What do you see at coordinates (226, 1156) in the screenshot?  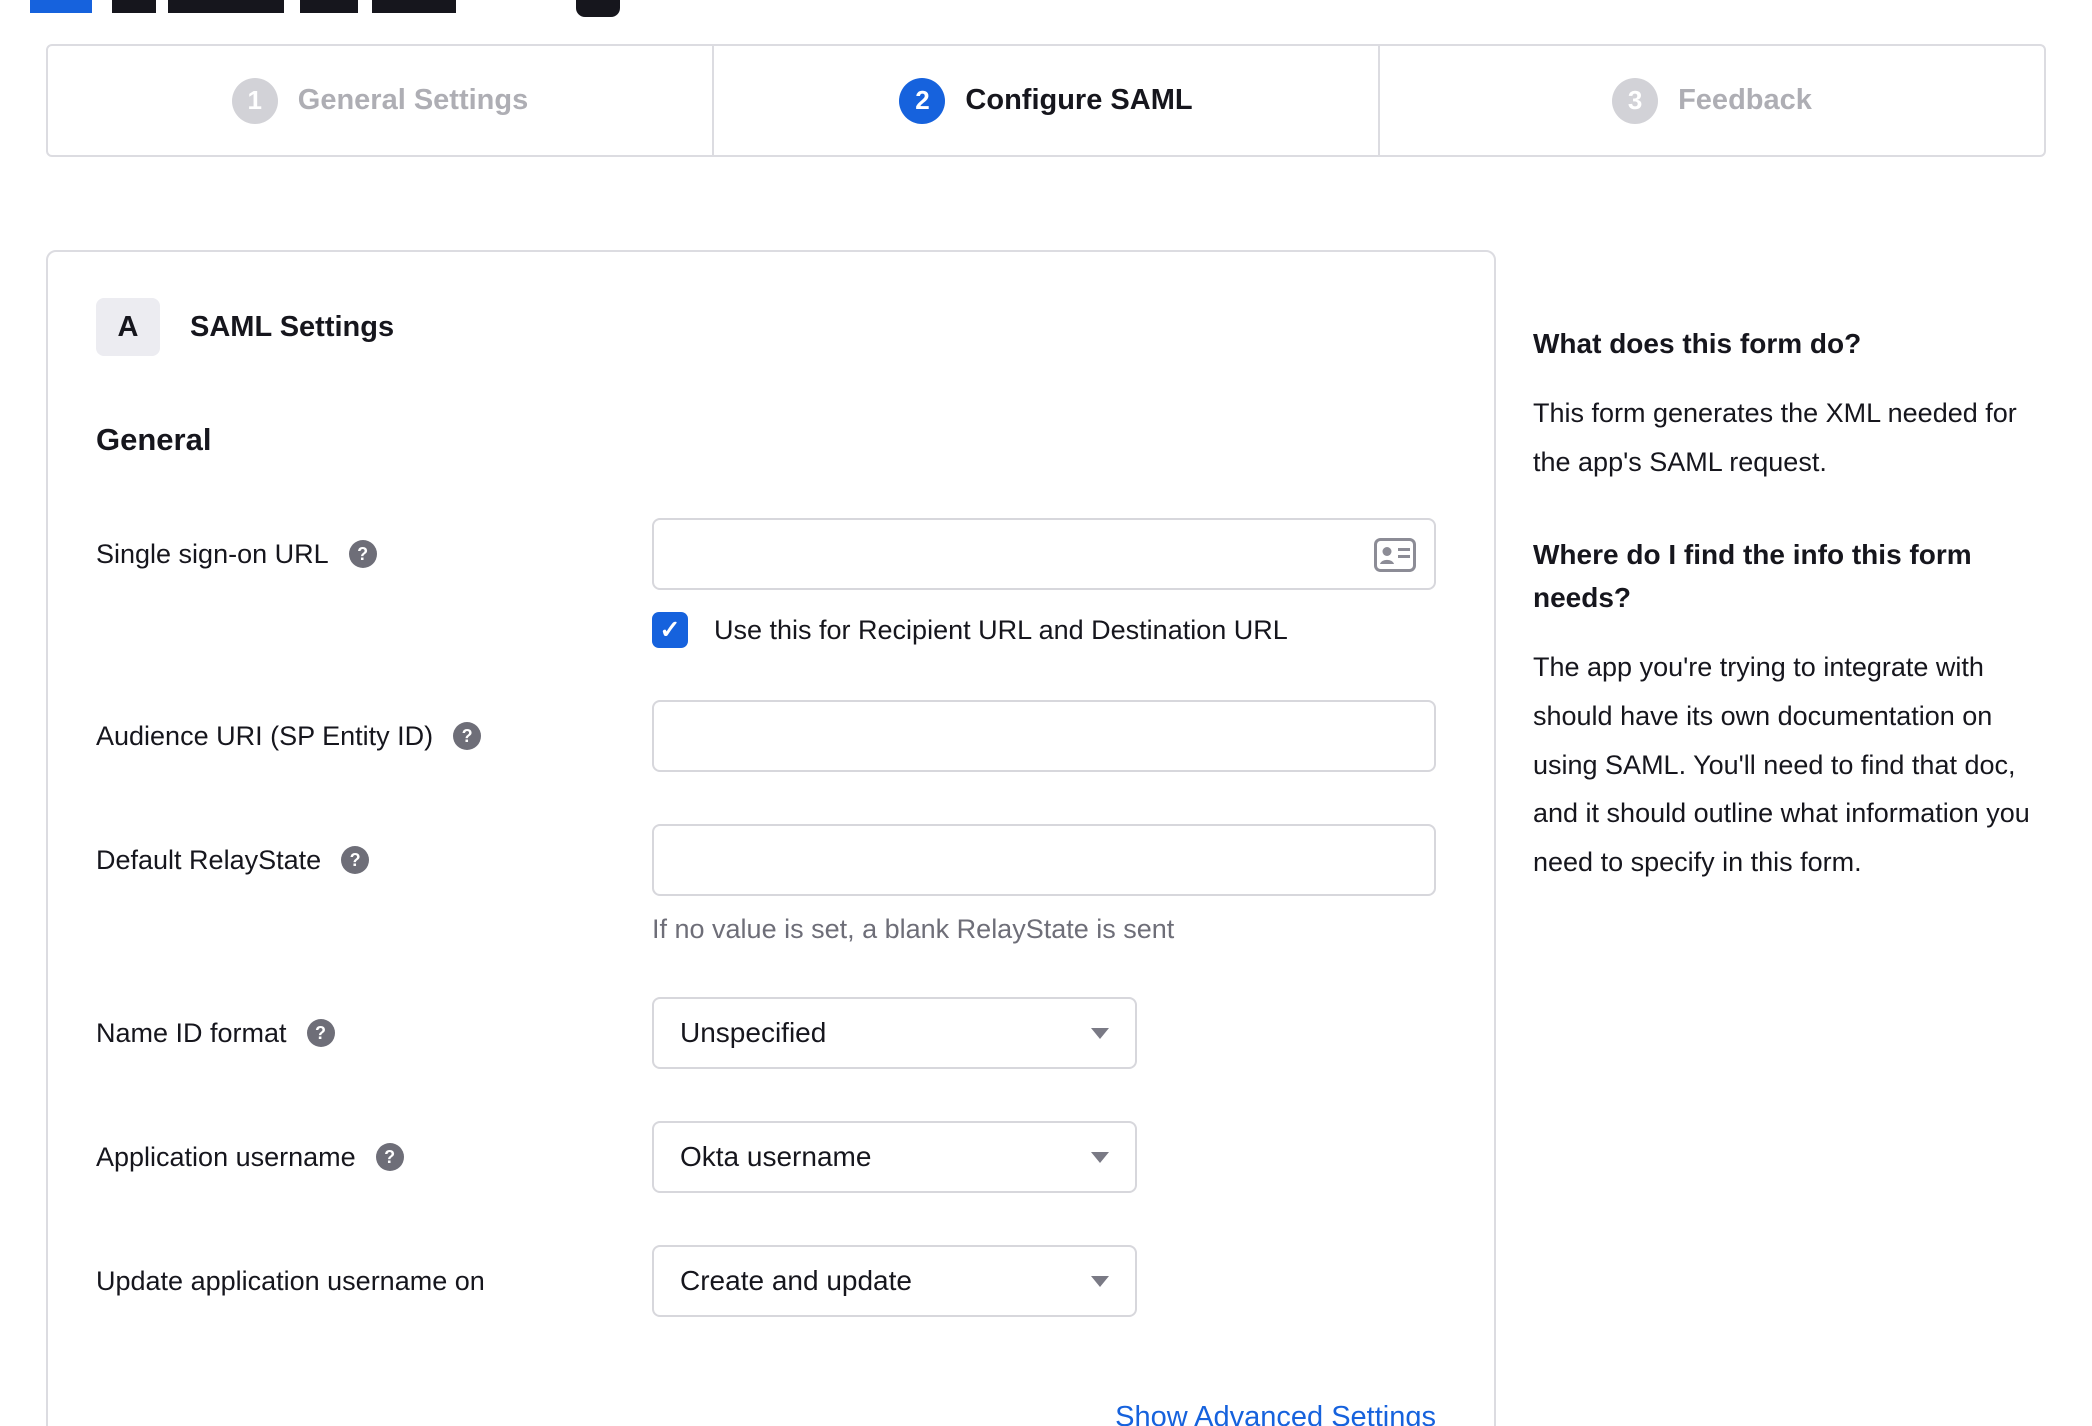 I see `app-username-label: Application username` at bounding box center [226, 1156].